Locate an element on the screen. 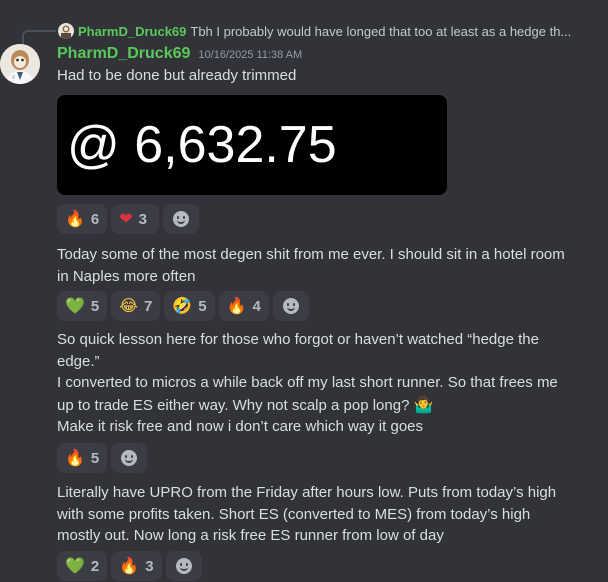 The image size is (608, 582). reply-username: PharmD_Druck69 is located at coordinates (132, 31).